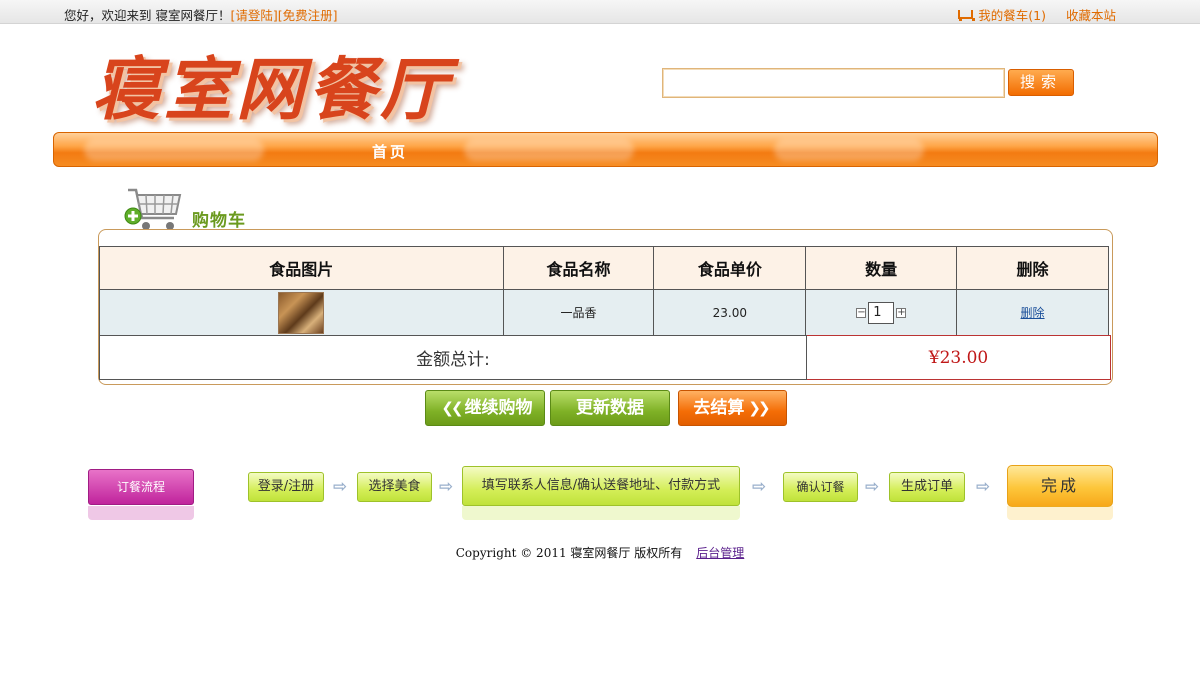 The width and height of the screenshot is (1200, 680). What do you see at coordinates (1032, 268) in the screenshot?
I see `col-delete: 删除` at bounding box center [1032, 268].